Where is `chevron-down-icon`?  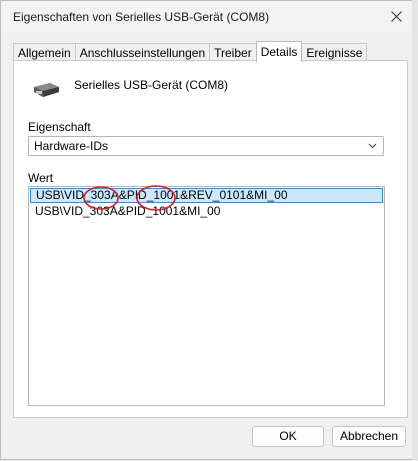
chevron-down-icon is located at coordinates (372, 146).